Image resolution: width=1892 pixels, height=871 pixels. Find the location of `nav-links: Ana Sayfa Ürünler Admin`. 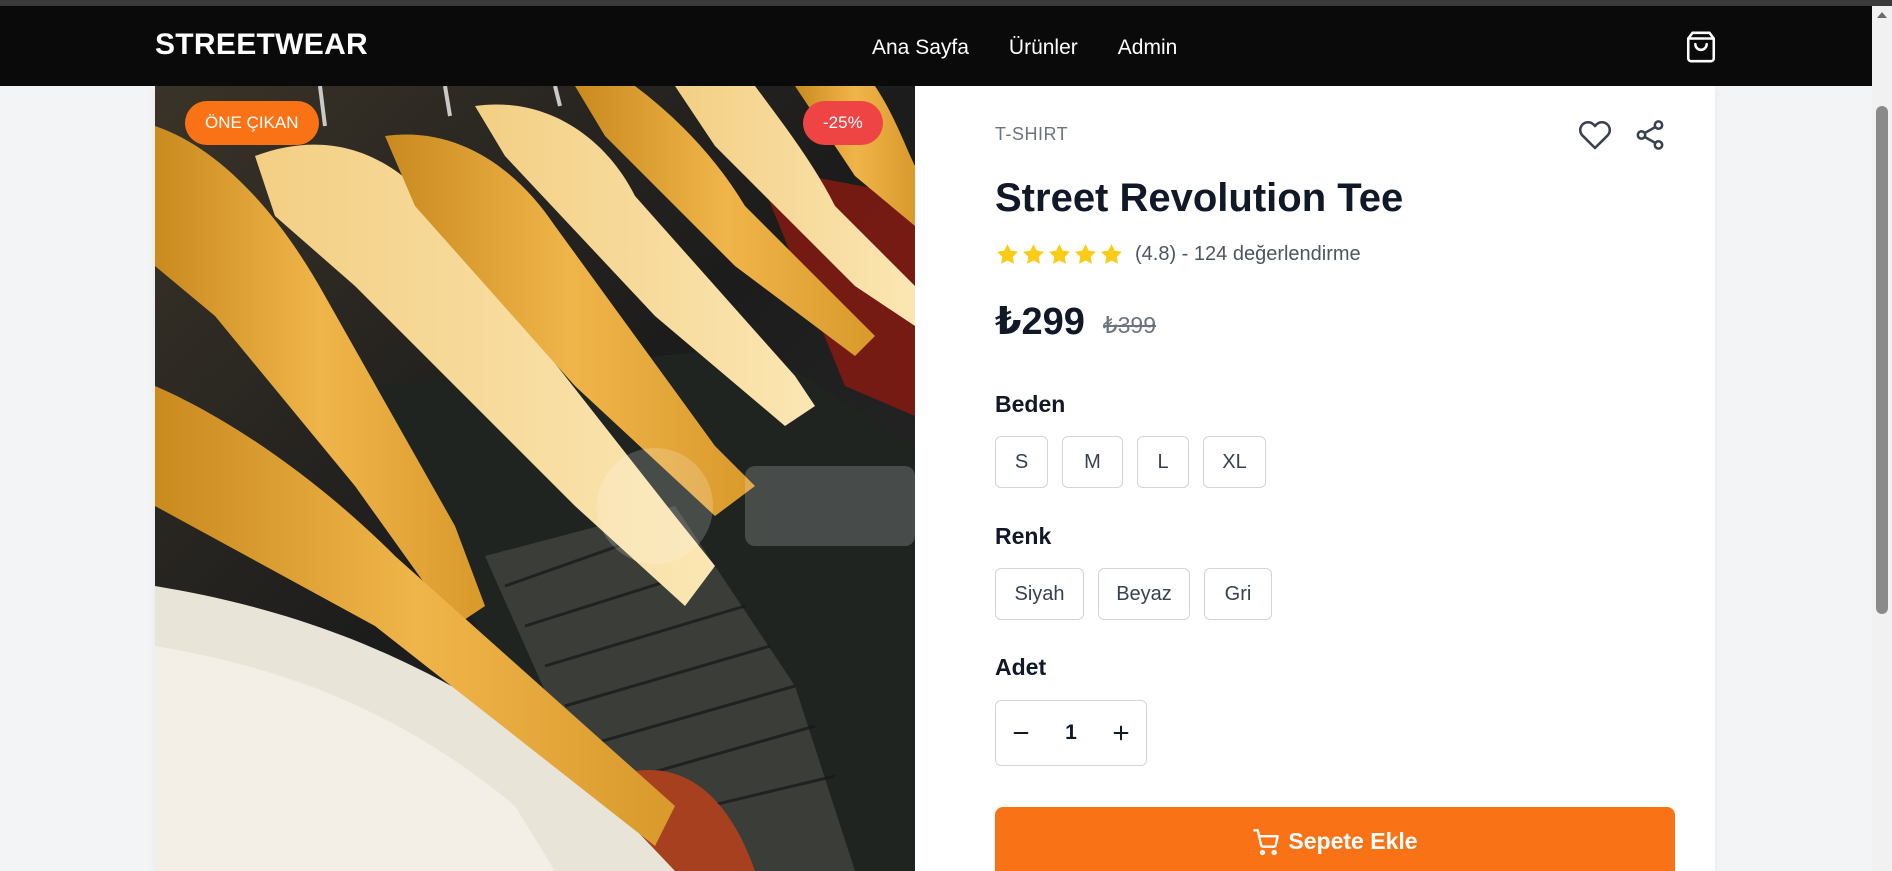

nav-links: Ana Sayfa Ürünler Admin is located at coordinates (1024, 48).